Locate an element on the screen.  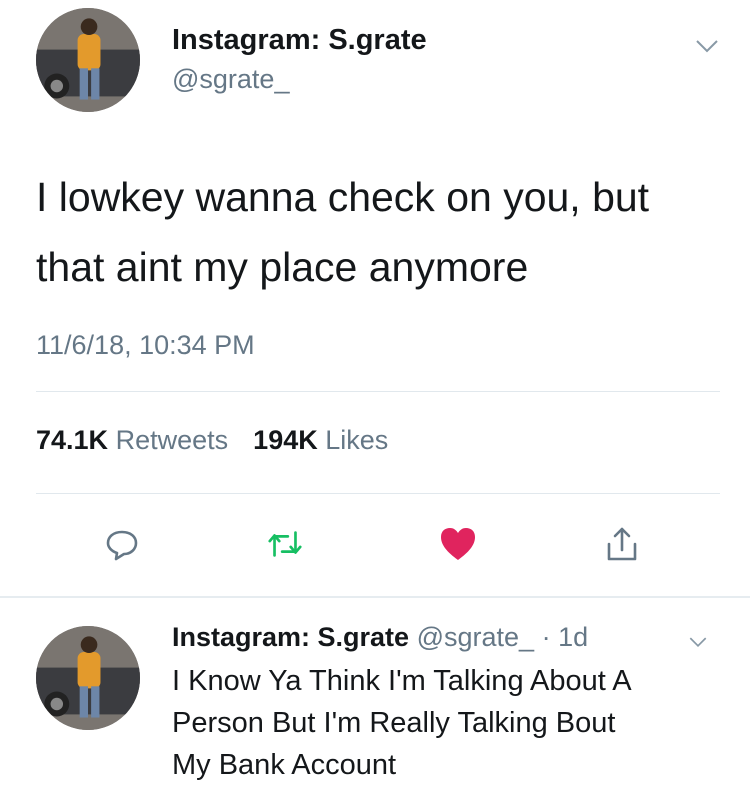
share-icon is located at coordinates (622, 544).